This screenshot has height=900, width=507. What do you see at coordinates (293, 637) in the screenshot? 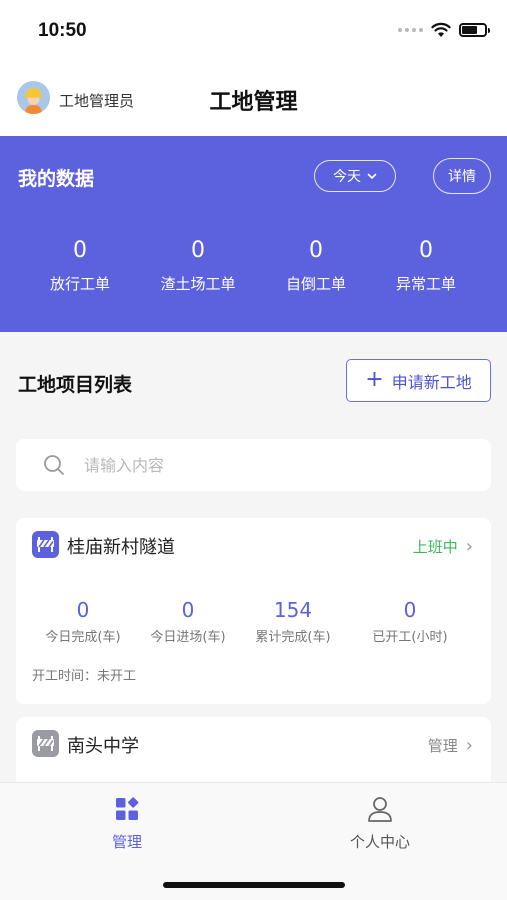
I see `site-stat-label: 累计完成(车)` at bounding box center [293, 637].